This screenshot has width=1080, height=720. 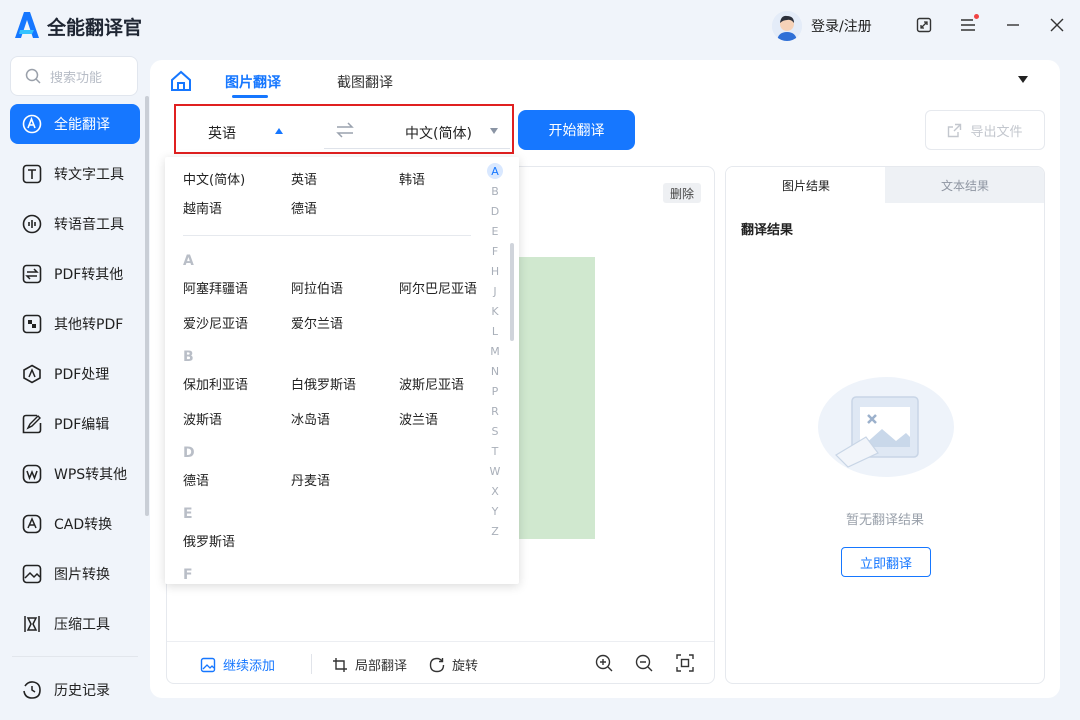 What do you see at coordinates (202, 418) in the screenshot?
I see `language-option: 波斯语` at bounding box center [202, 418].